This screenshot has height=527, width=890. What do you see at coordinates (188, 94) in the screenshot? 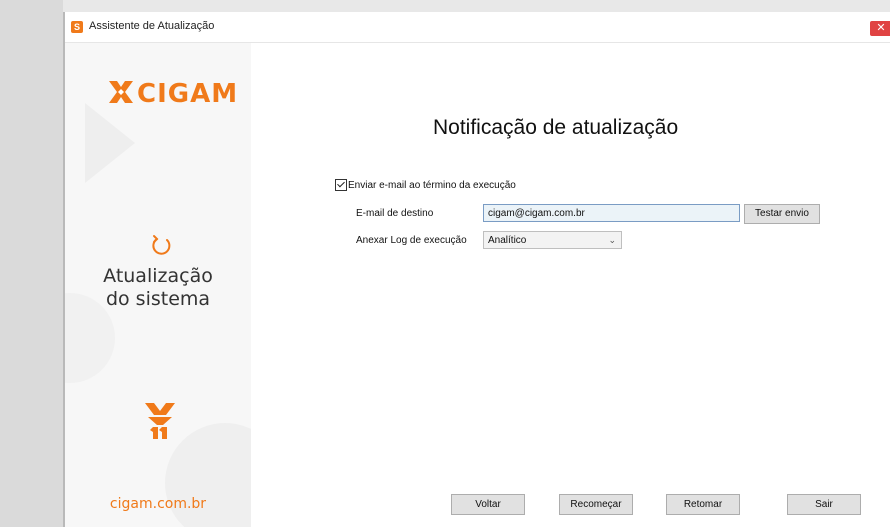
I see `logo-text: CIGAM` at bounding box center [188, 94].